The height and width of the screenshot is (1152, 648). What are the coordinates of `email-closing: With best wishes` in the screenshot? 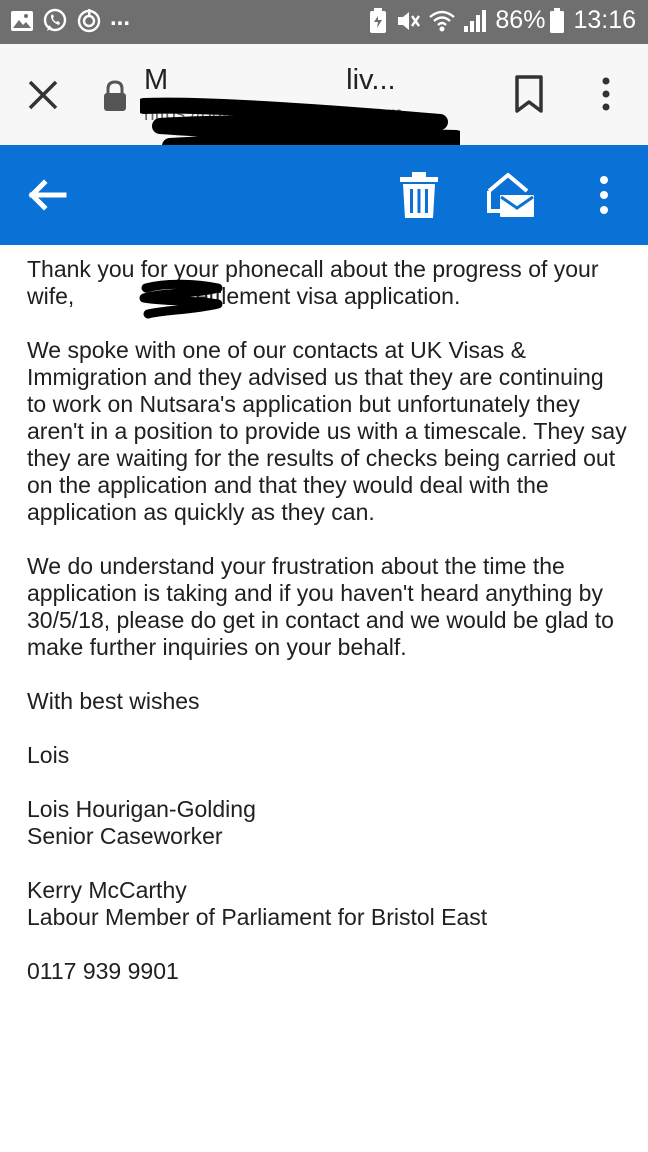 It's located at (113, 701).